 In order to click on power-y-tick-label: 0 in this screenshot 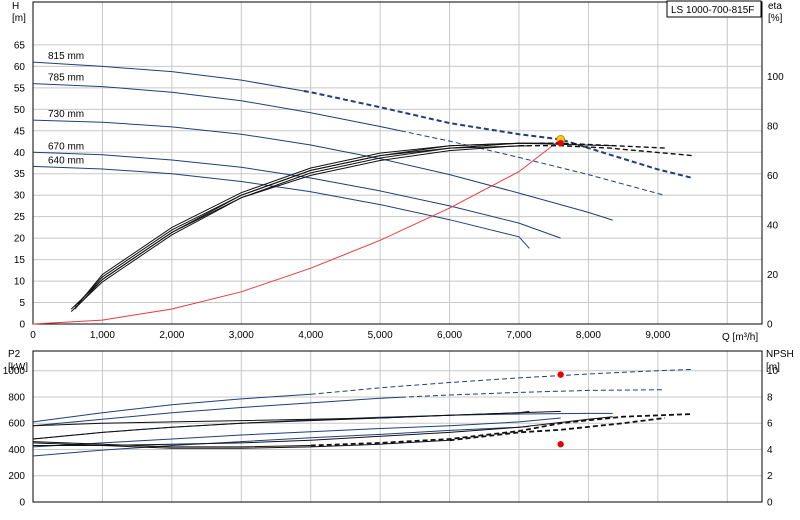, I will do `click(22, 503)`.